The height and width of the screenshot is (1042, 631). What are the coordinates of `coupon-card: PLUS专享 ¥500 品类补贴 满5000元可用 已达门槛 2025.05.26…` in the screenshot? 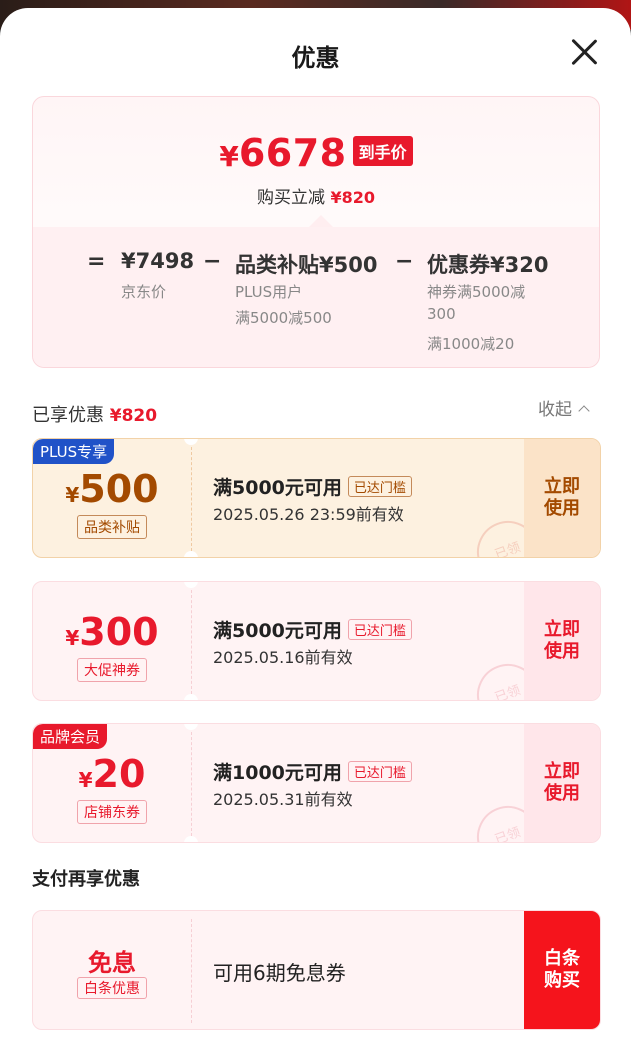 It's located at (316, 498).